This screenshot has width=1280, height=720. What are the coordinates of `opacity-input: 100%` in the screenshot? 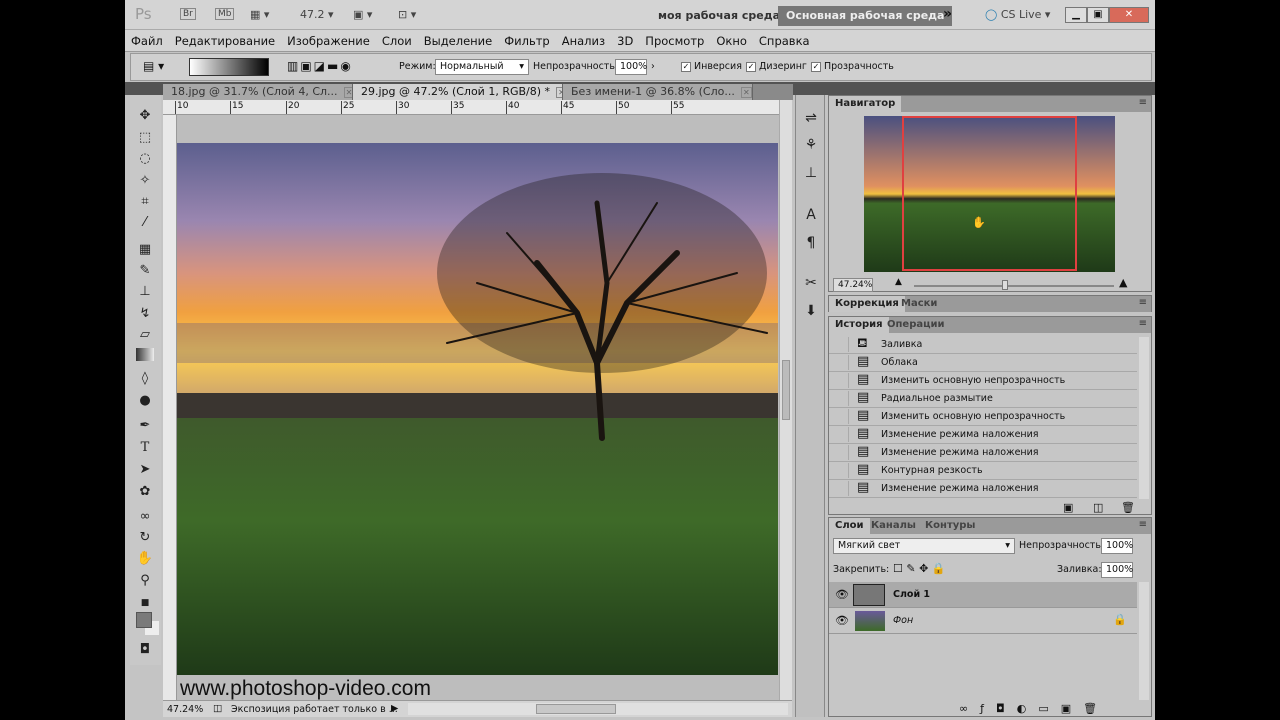 It's located at (631, 67).